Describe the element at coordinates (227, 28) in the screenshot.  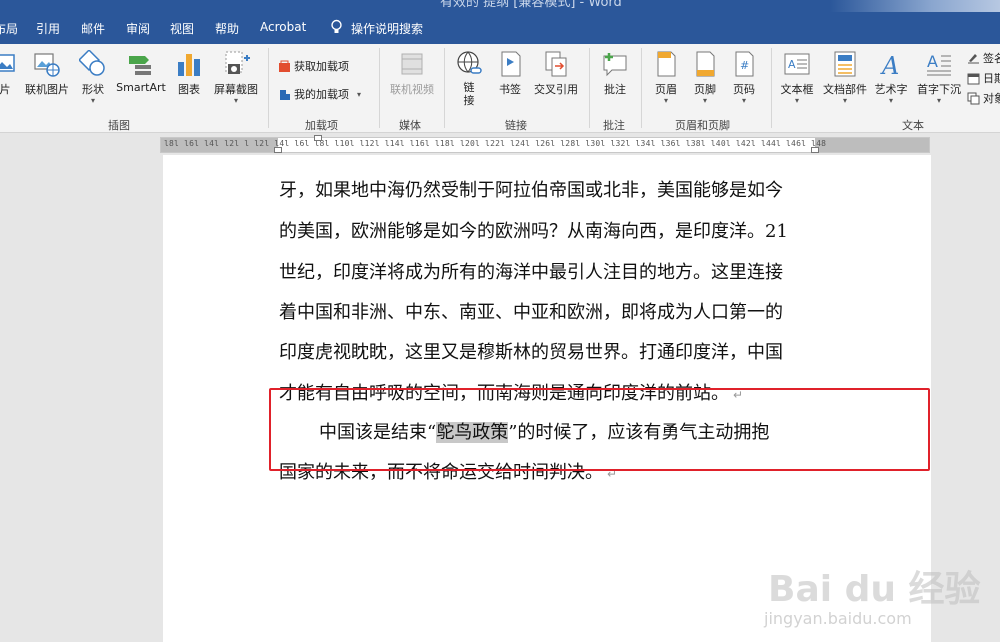
I see `tab-help: 帮助` at that location.